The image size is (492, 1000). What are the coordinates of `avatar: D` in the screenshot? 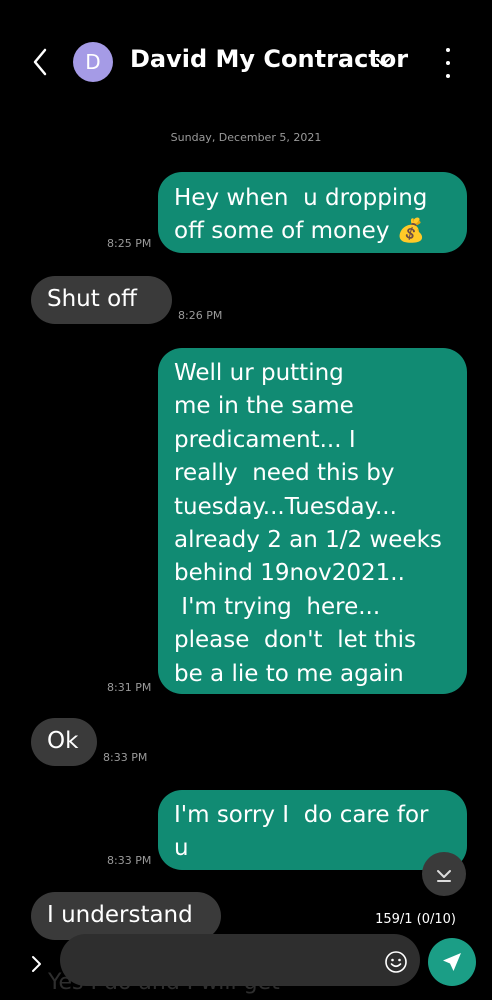 It's located at (93, 62).